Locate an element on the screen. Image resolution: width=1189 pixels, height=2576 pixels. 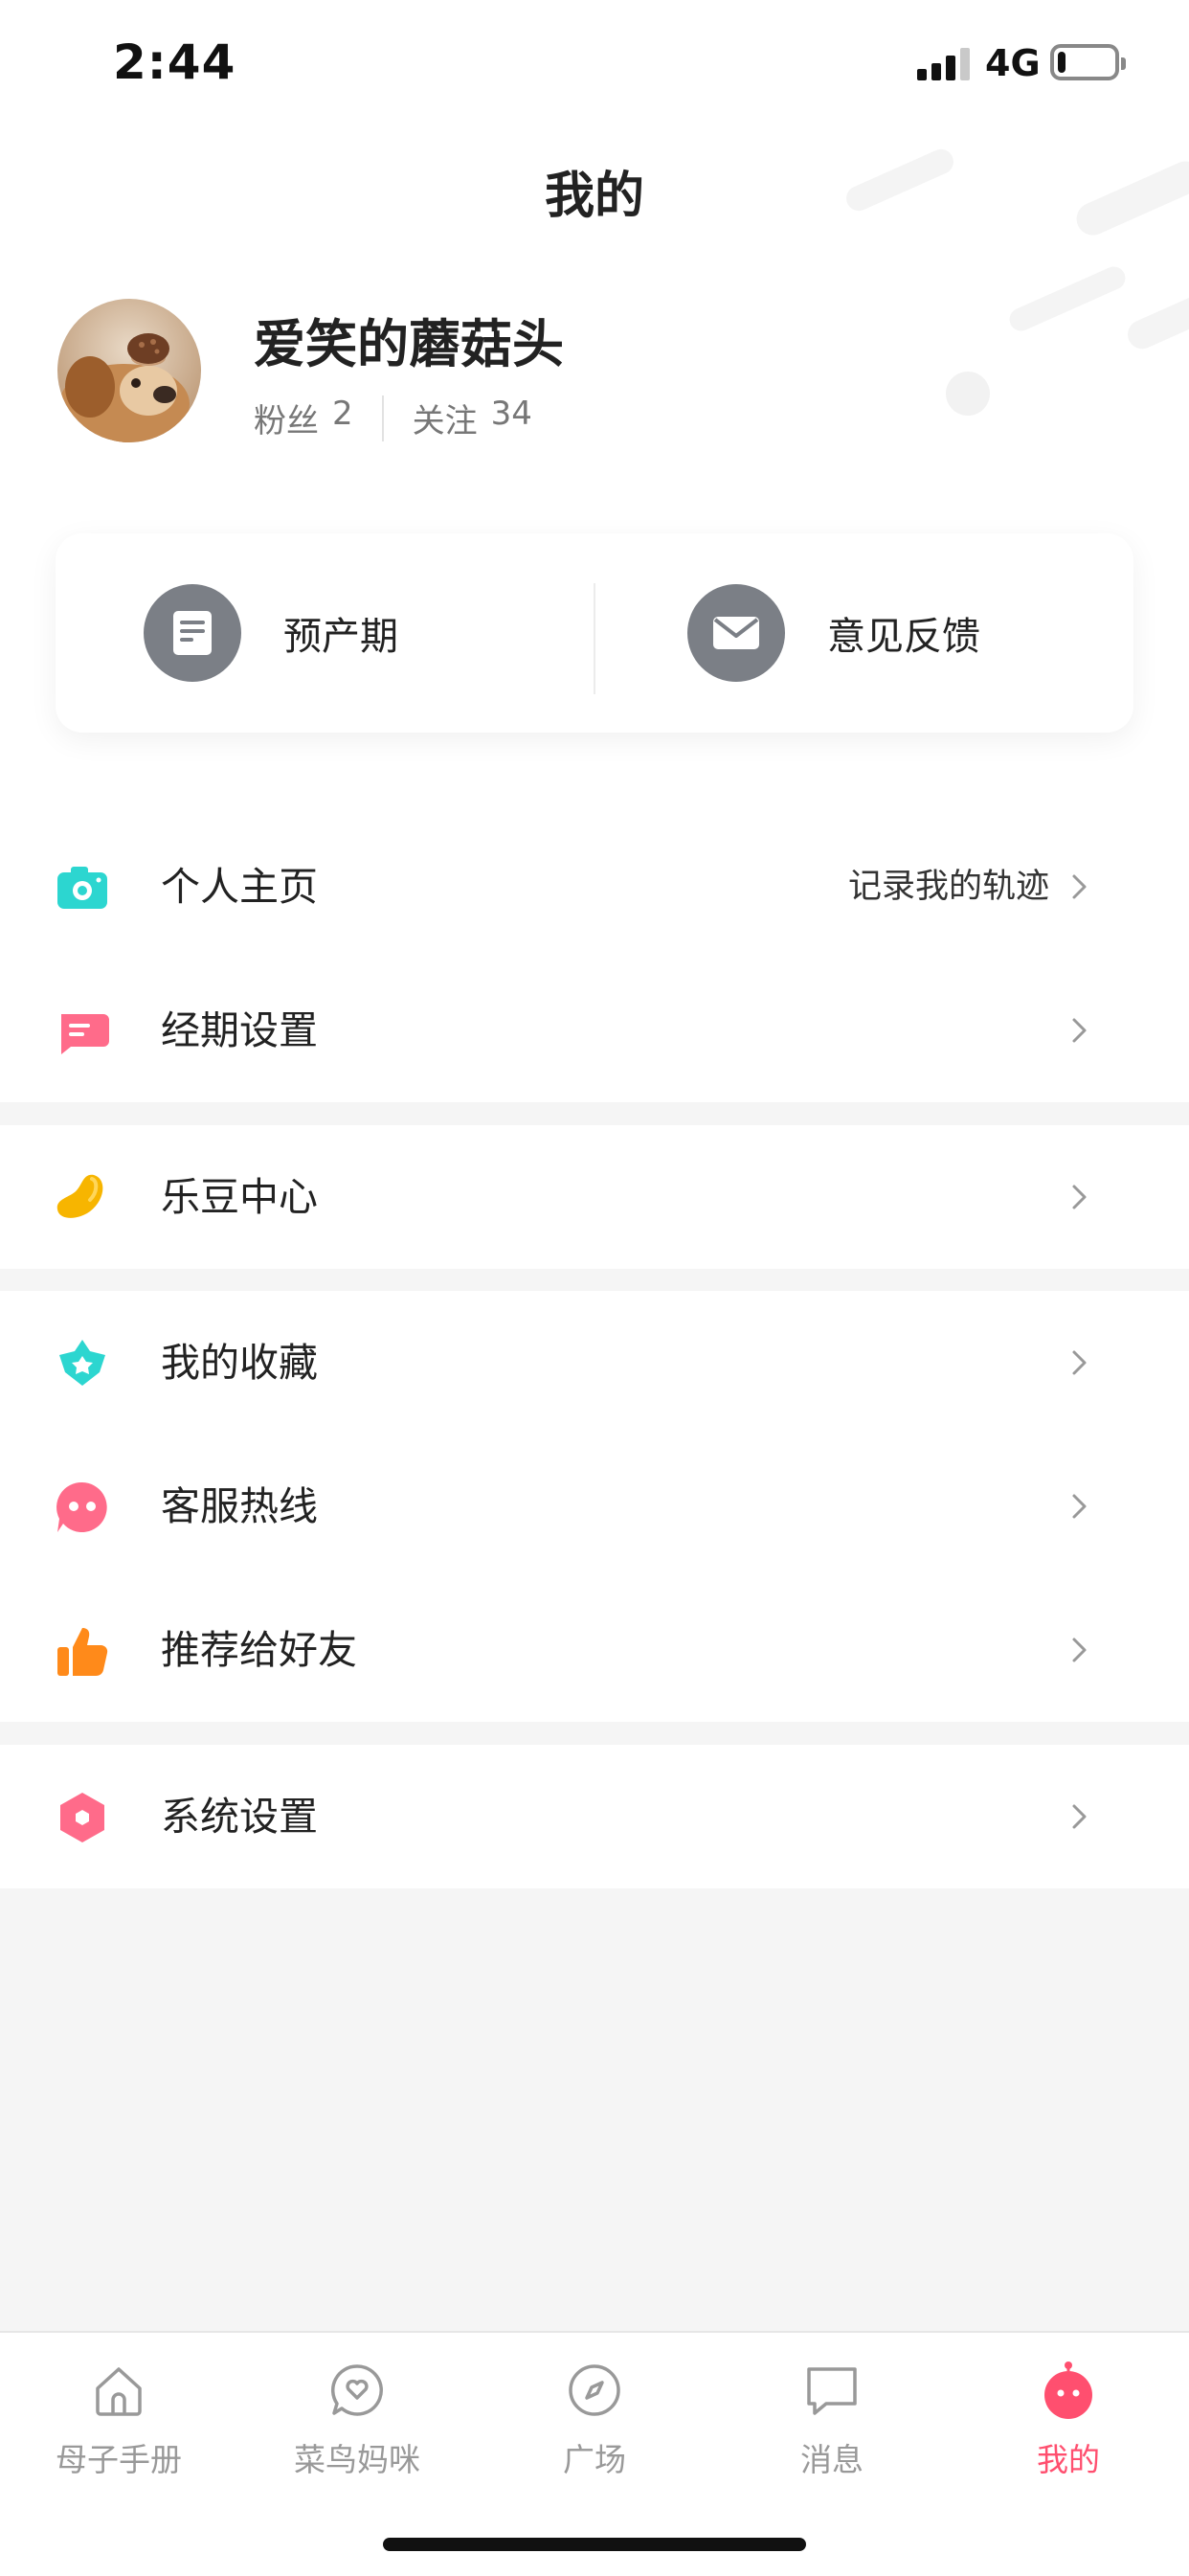
note-icon is located at coordinates (85, 1034).